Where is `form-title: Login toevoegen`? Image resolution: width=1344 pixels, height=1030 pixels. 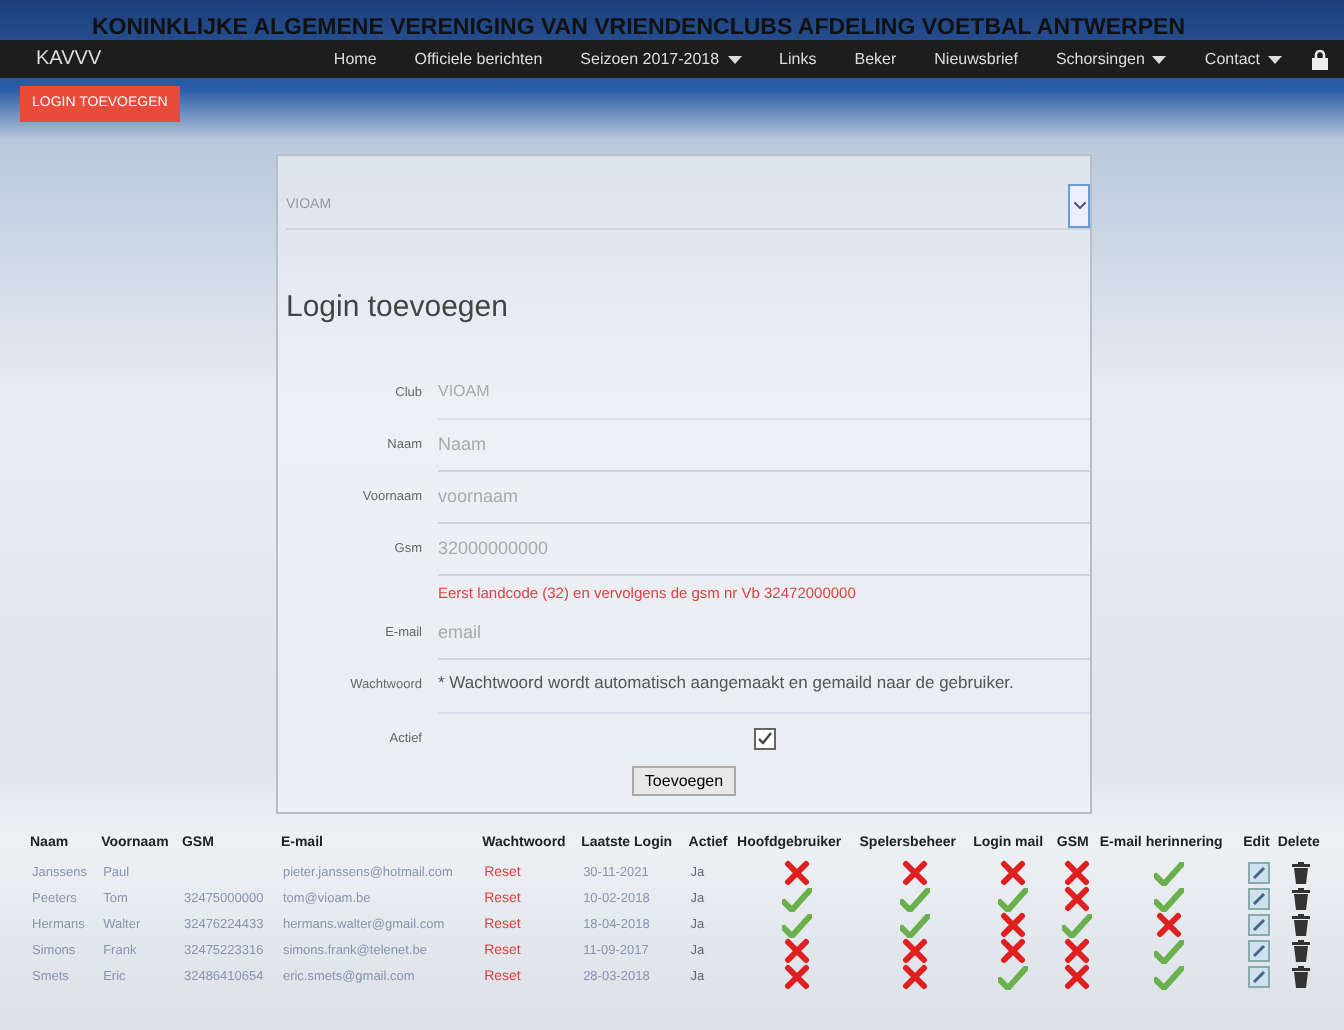 form-title: Login toevoegen is located at coordinates (398, 306).